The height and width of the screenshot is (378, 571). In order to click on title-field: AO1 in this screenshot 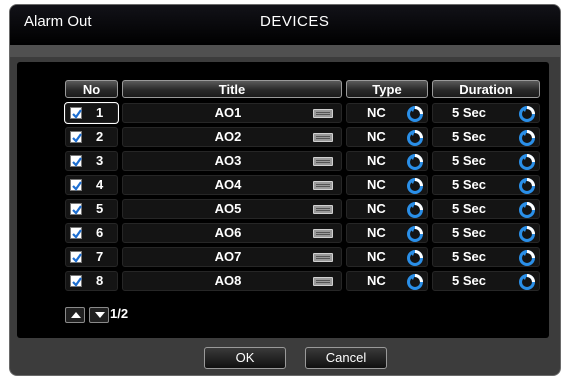, I will do `click(232, 113)`.